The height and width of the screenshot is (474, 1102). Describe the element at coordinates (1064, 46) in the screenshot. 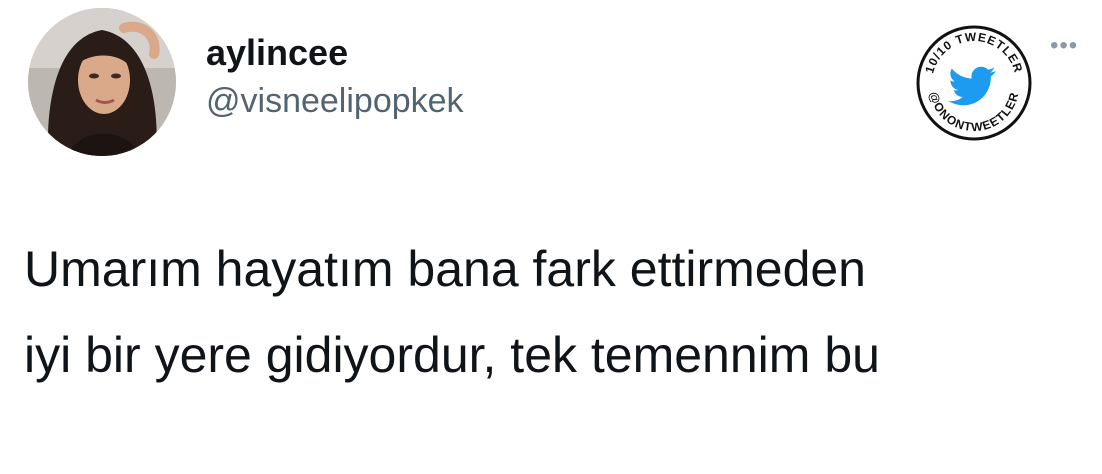

I see `more-dots-icon: •••` at that location.